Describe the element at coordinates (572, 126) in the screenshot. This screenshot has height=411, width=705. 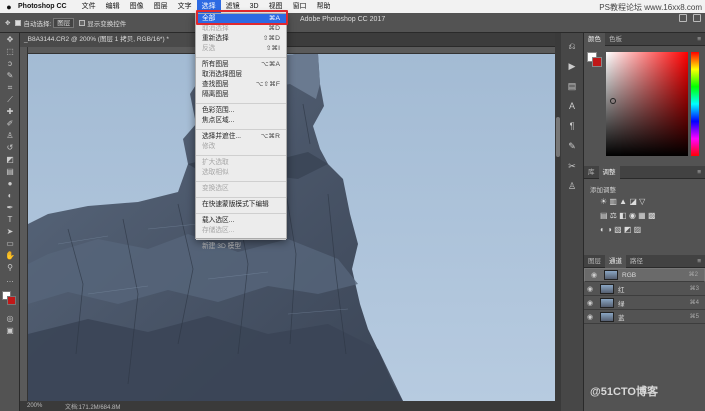
I see `paragraph-panel-icon: ¶` at that location.